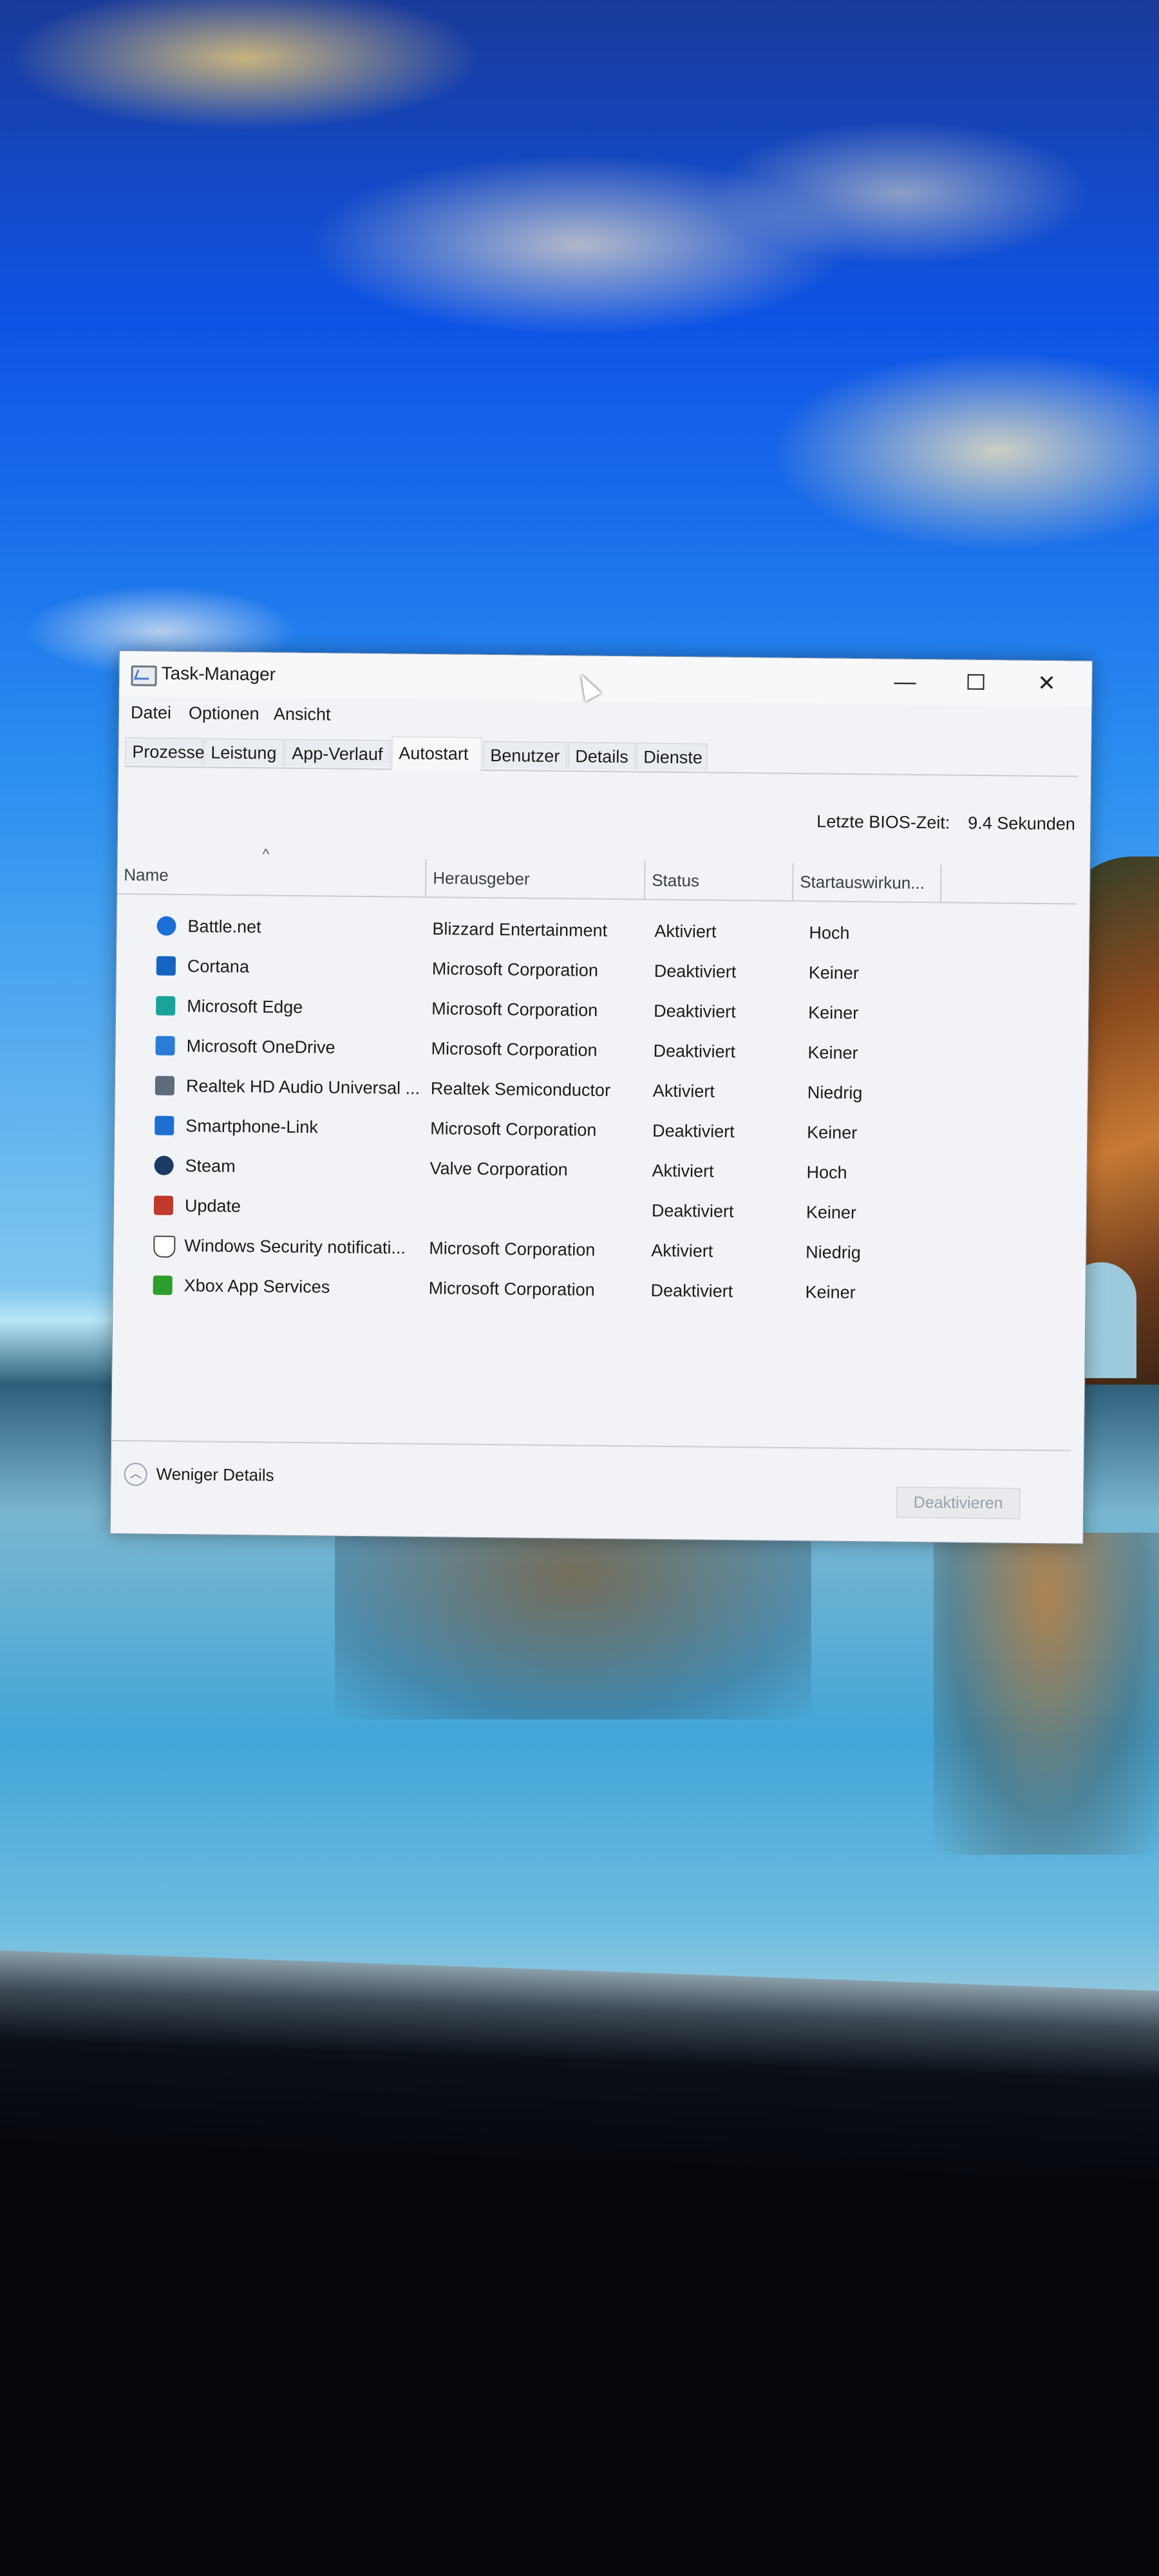 This screenshot has width=1159, height=2576. I want to click on battlenet-icon, so click(166, 926).